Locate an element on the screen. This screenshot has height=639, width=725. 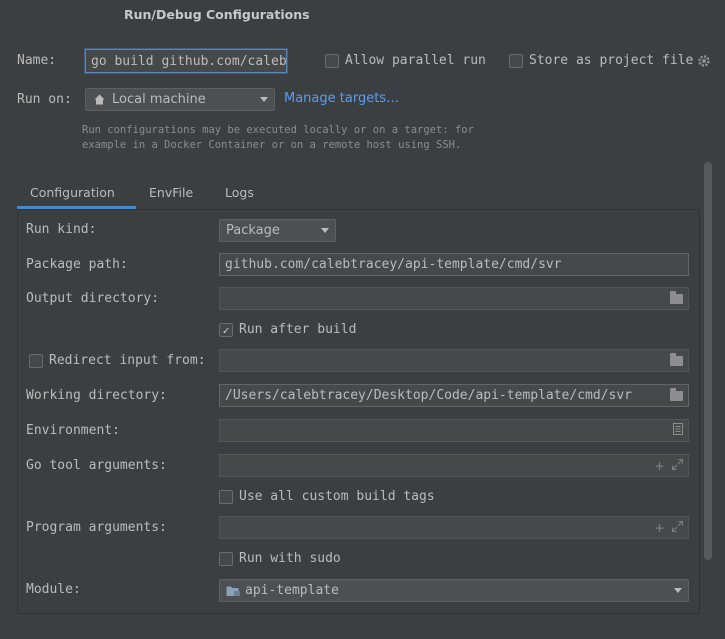
name-label: Name: is located at coordinates (37, 60).